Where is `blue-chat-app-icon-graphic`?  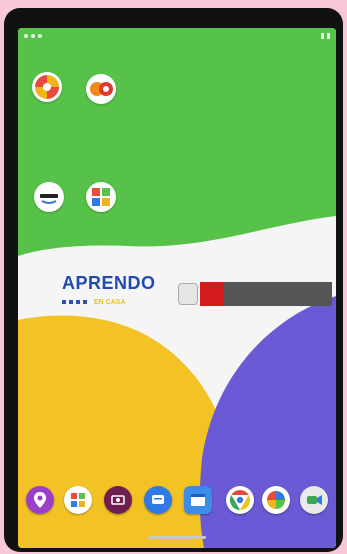
blue-chat-app-icon-graphic is located at coordinates (158, 499).